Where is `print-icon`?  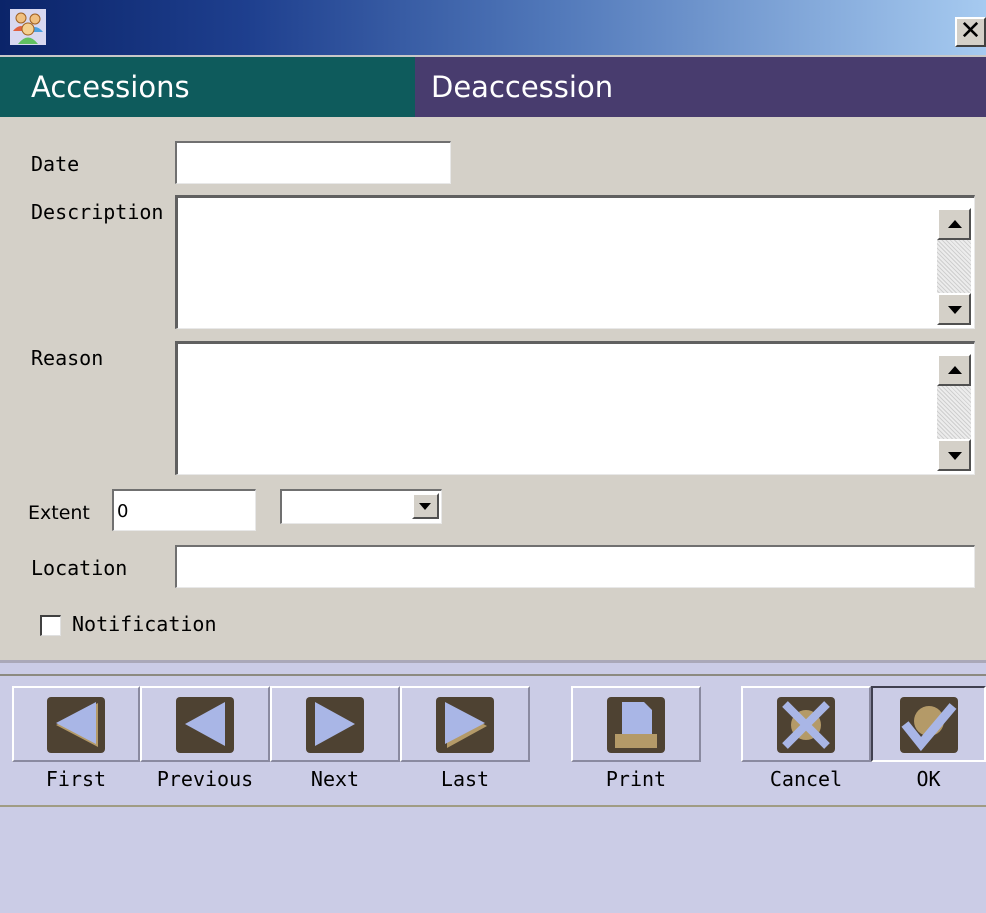 print-icon is located at coordinates (636, 725).